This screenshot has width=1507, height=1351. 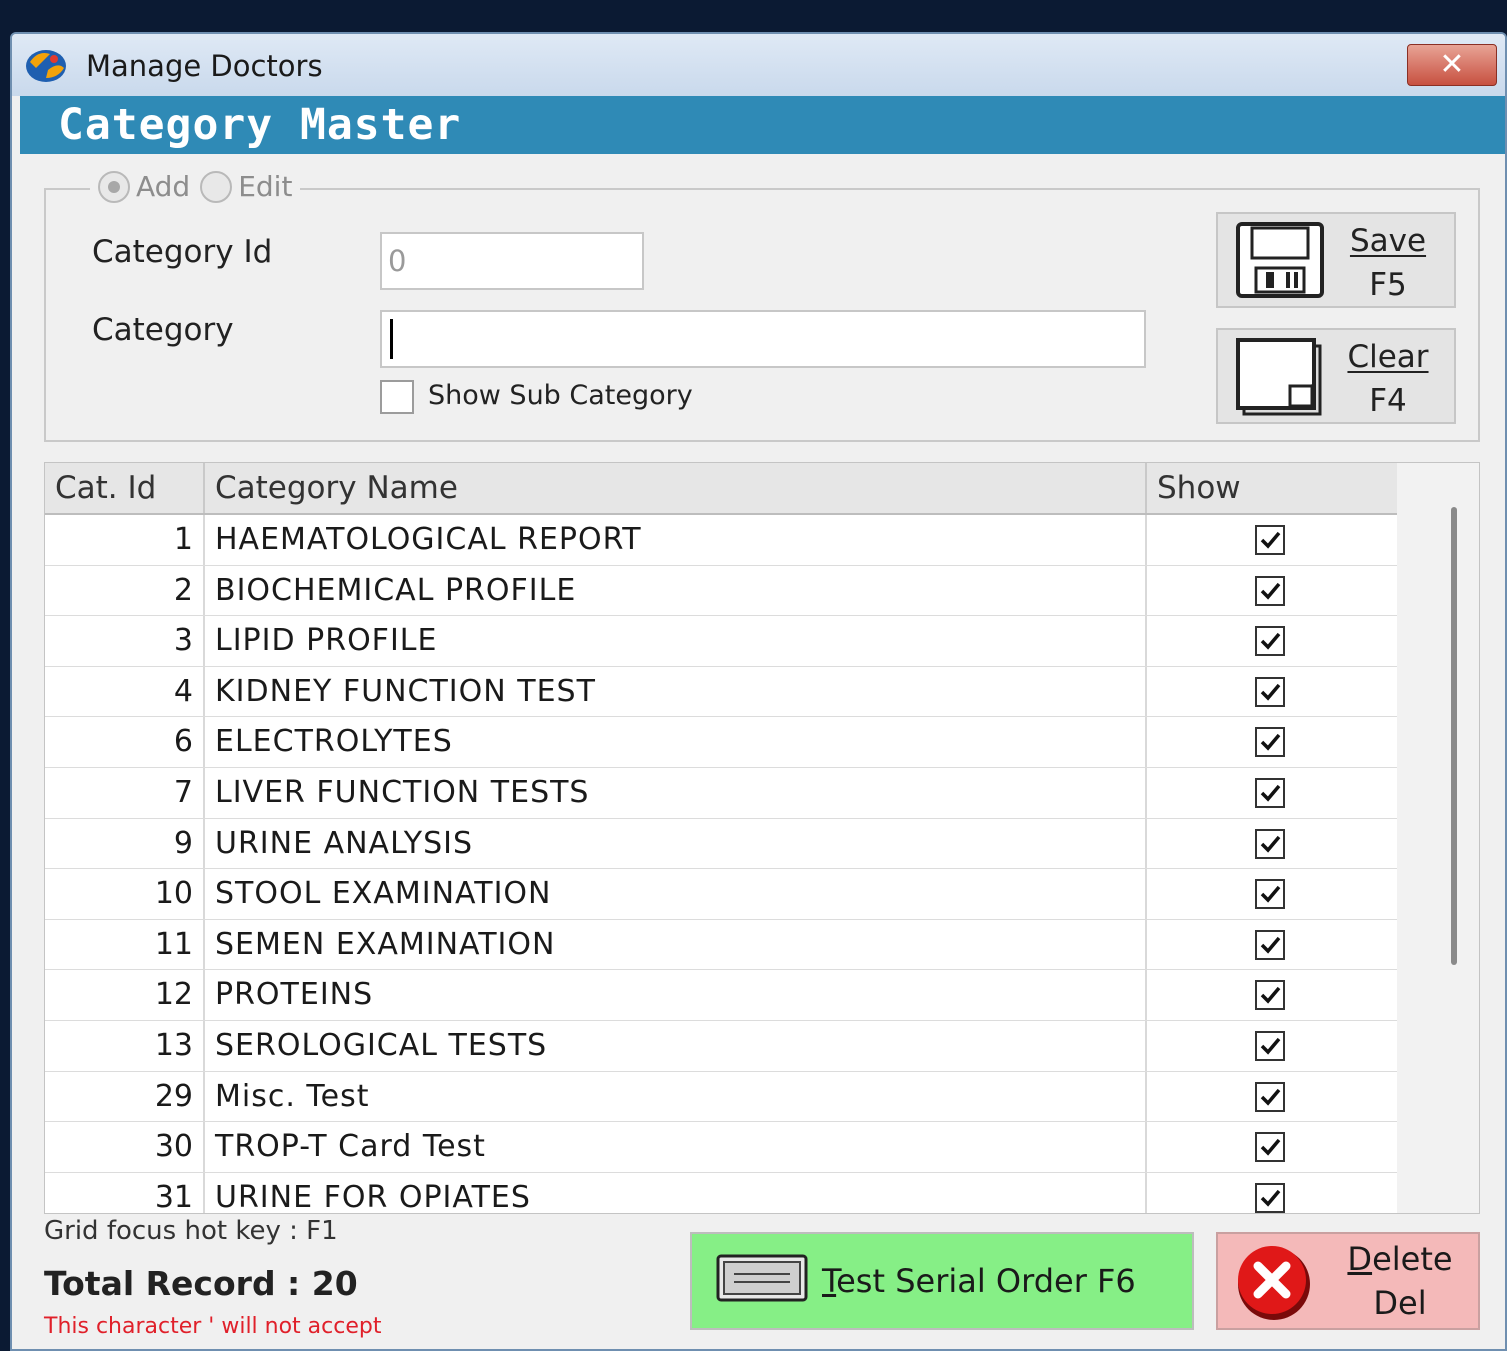 I want to click on window-title: Manage Doctors, so click(x=204, y=66).